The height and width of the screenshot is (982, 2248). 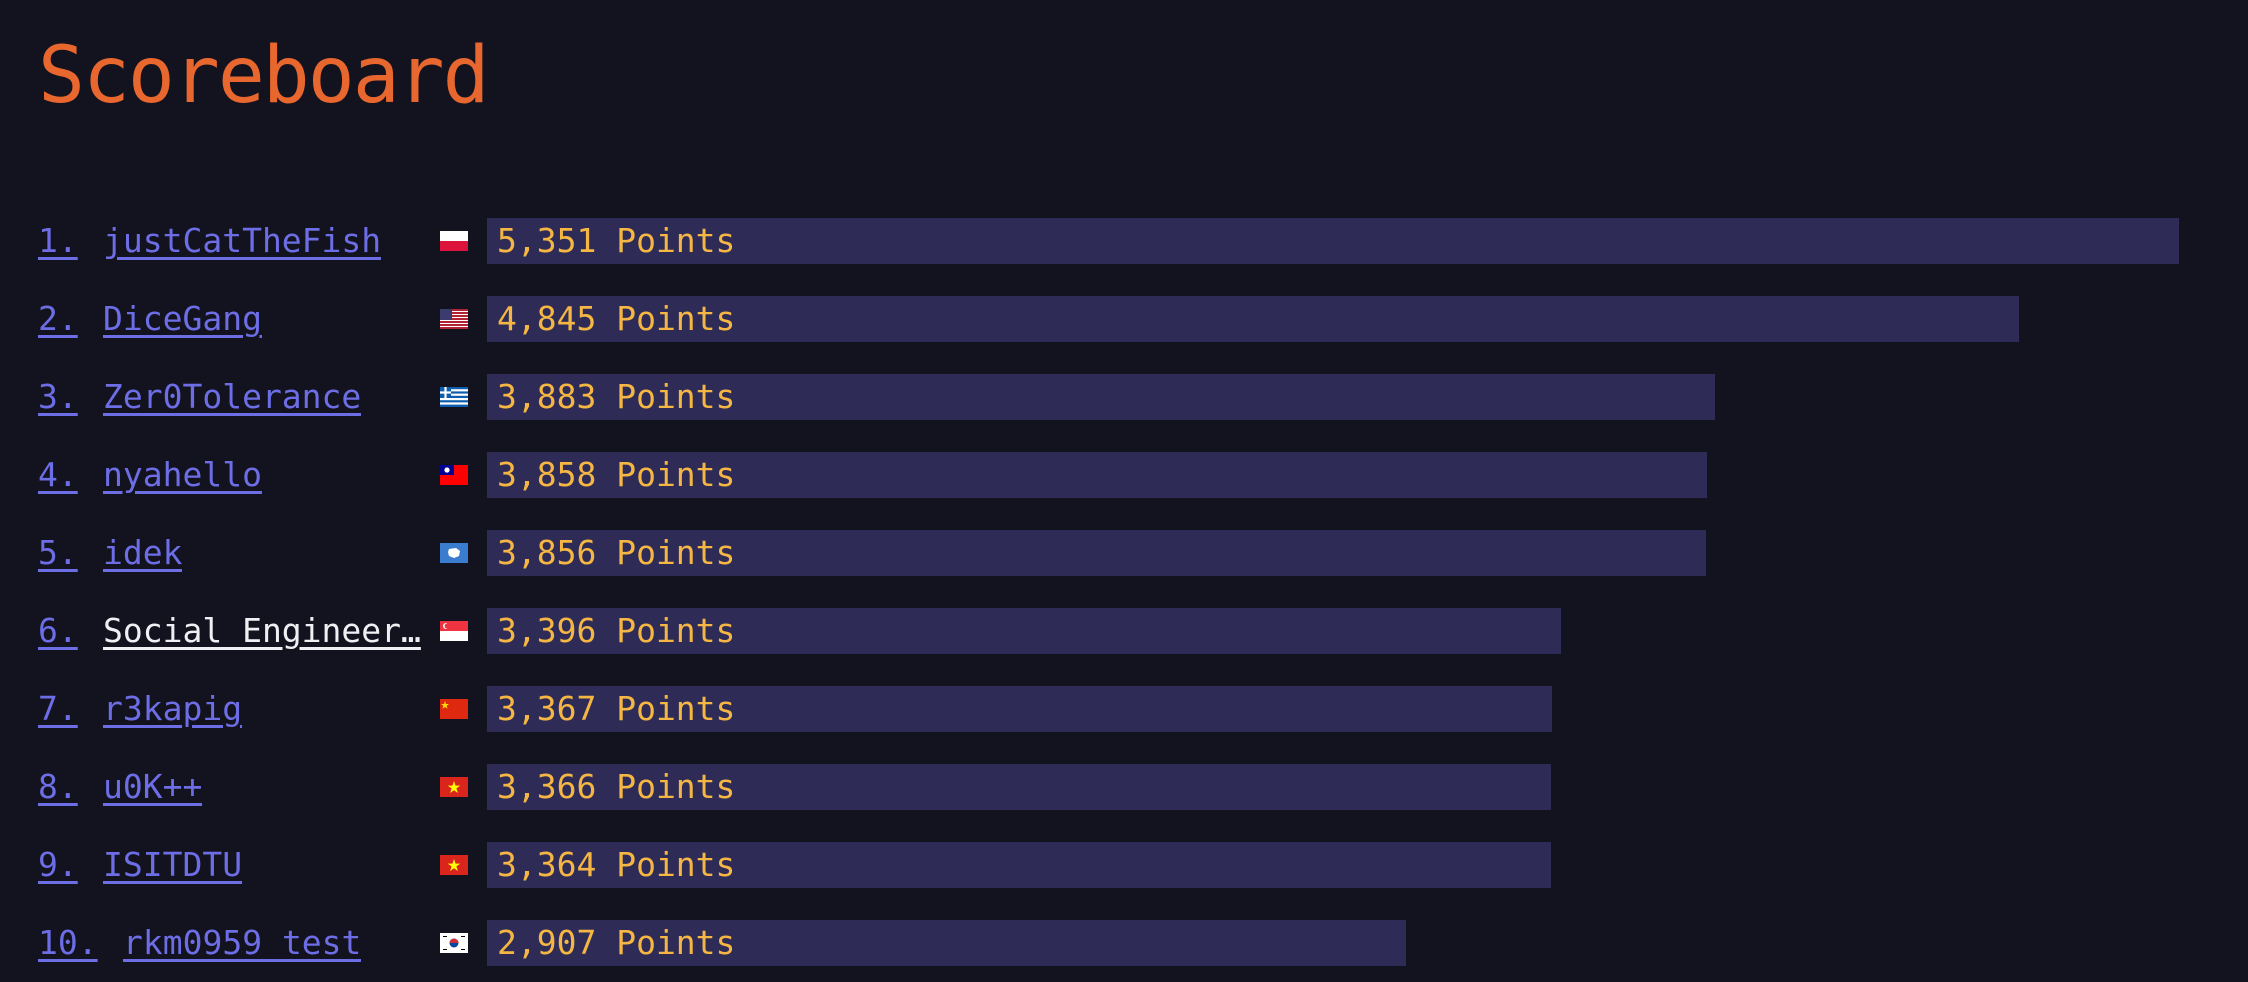 What do you see at coordinates (616, 240) in the screenshot?
I see `points-label: 5,351 Points` at bounding box center [616, 240].